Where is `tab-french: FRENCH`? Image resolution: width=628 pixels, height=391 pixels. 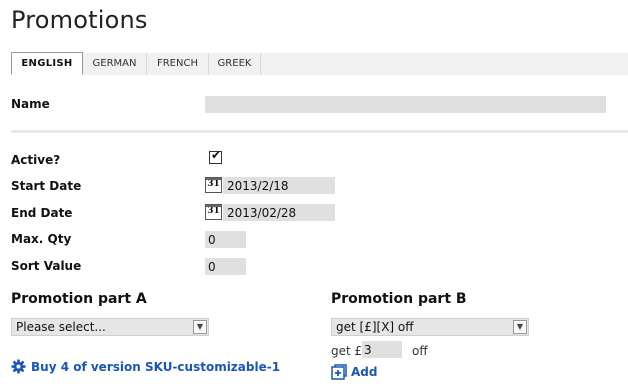 tab-french: FRENCH is located at coordinates (178, 64).